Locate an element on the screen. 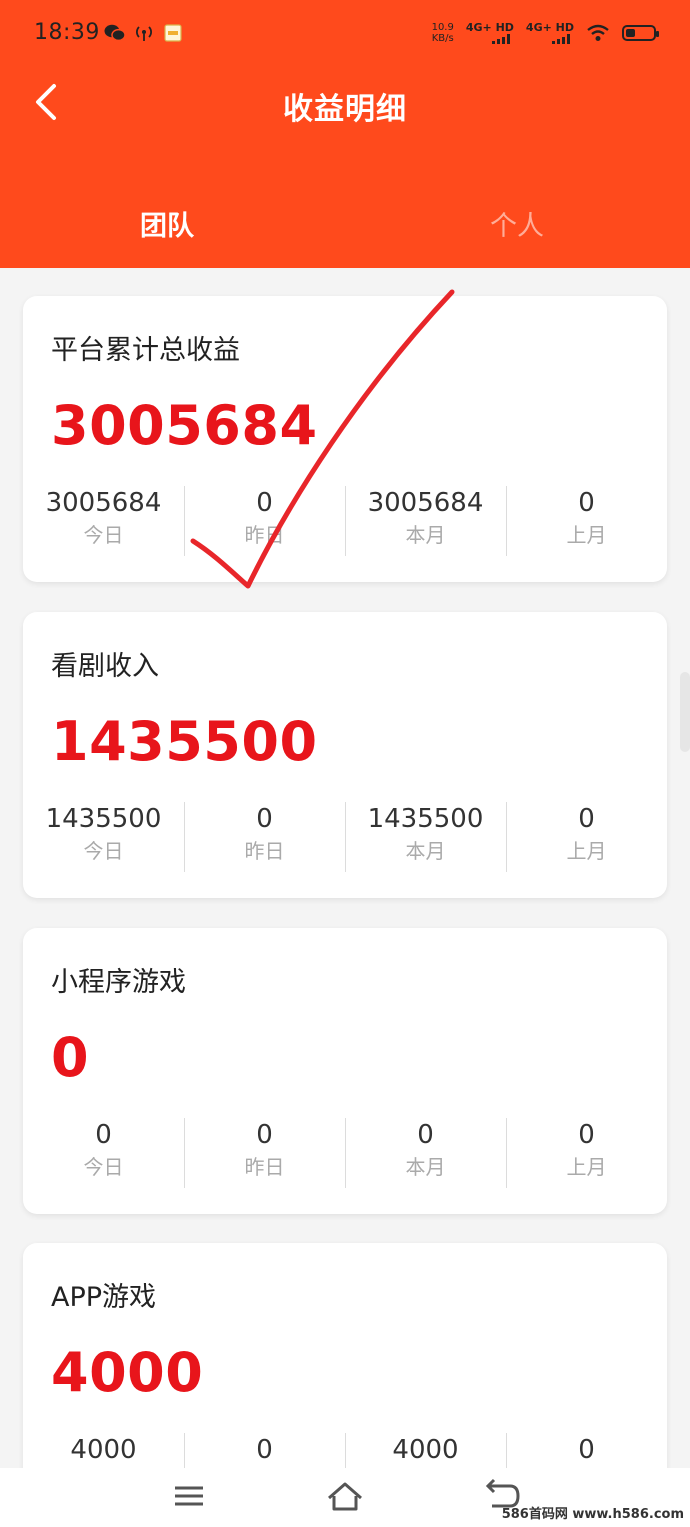 The image size is (690, 1527). card-stats: 1435500 今日 0 昨日 1435500 本月 0 上月 is located at coordinates (345, 837).